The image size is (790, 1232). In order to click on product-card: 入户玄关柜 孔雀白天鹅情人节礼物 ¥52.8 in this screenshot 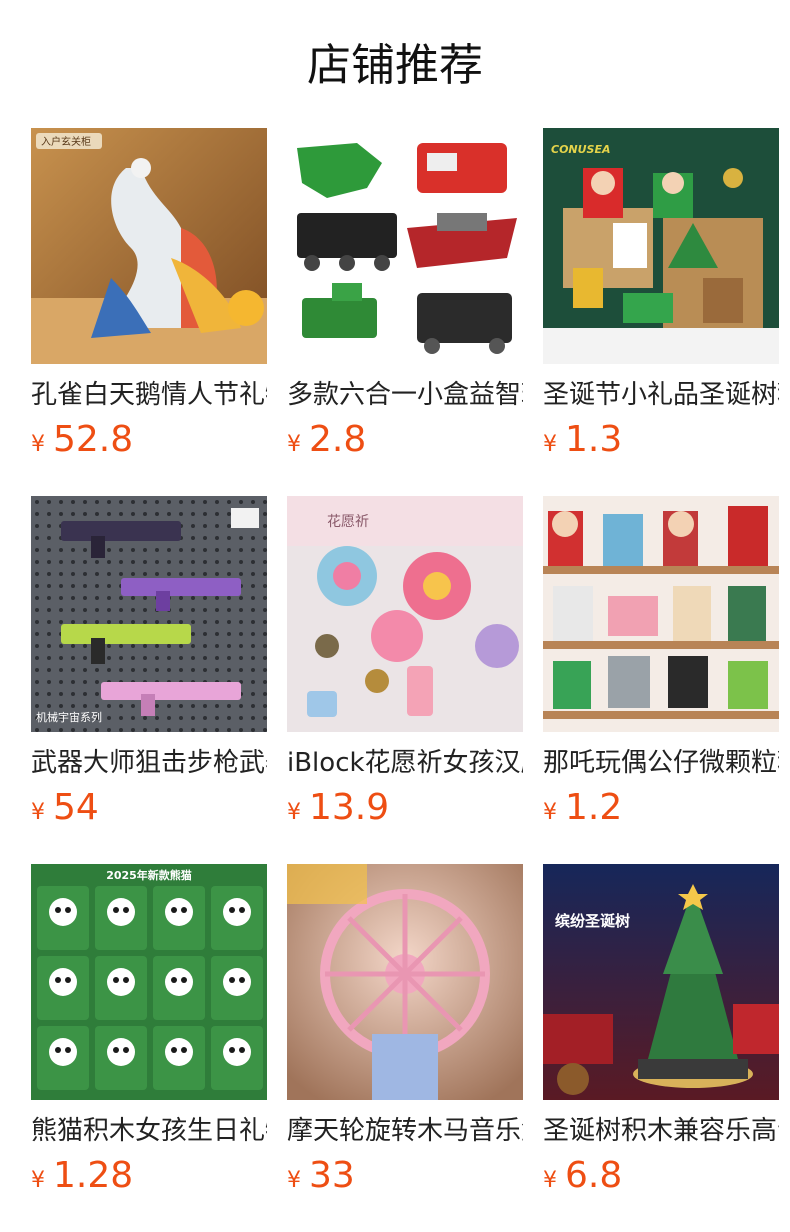, I will do `click(149, 299)`.